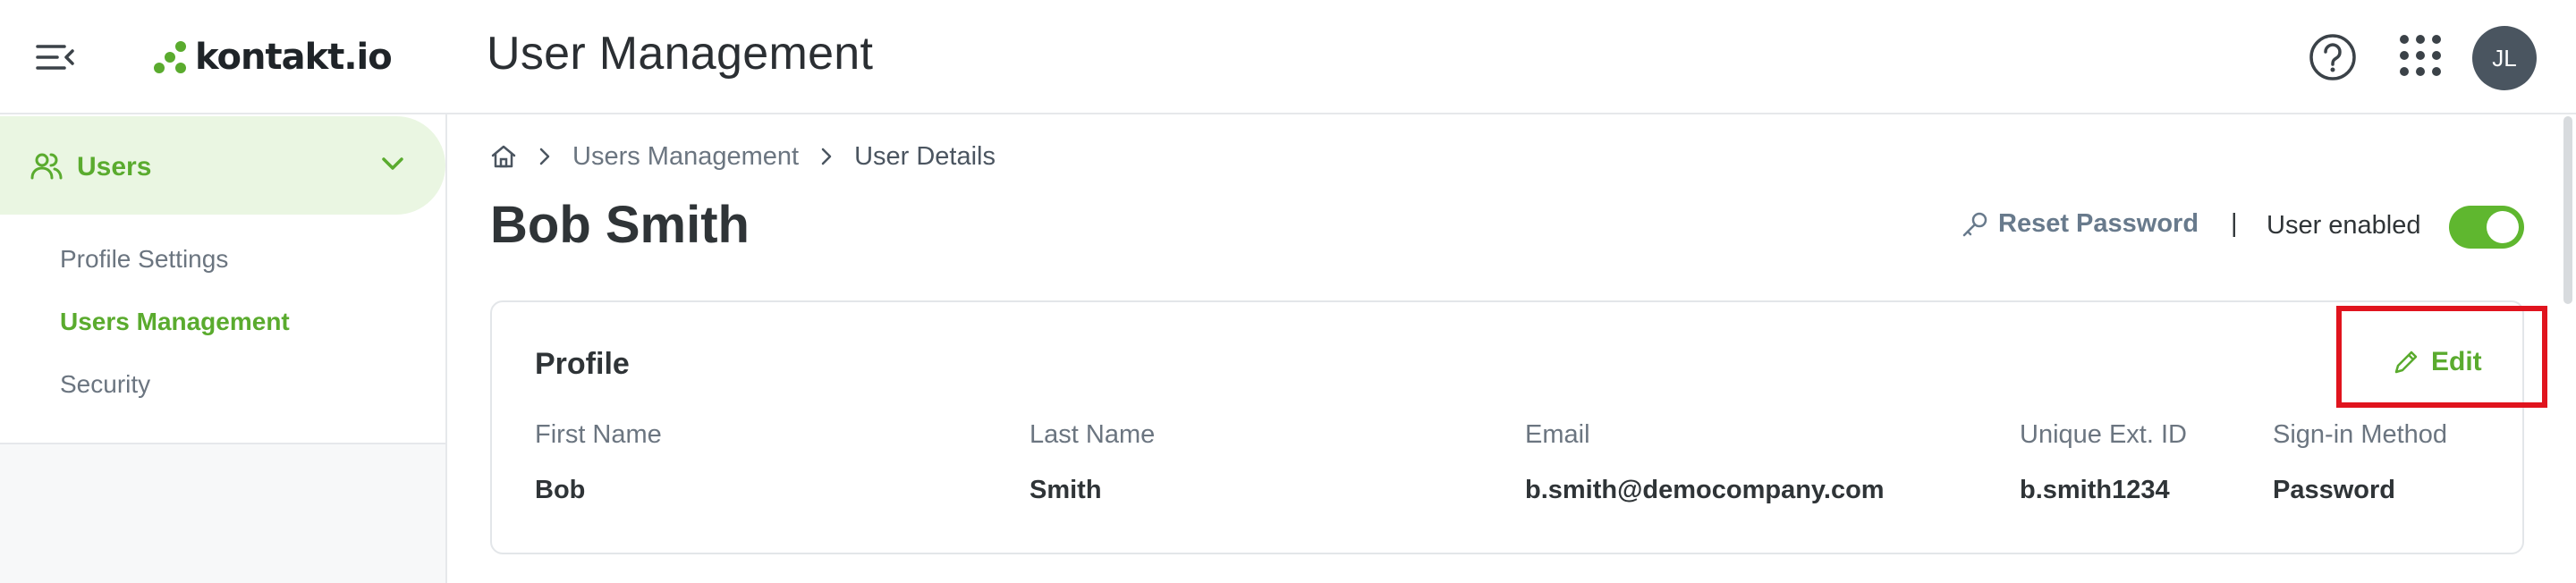 The height and width of the screenshot is (583, 2576). Describe the element at coordinates (55, 57) in the screenshot. I see `menu-collapse-icon` at that location.